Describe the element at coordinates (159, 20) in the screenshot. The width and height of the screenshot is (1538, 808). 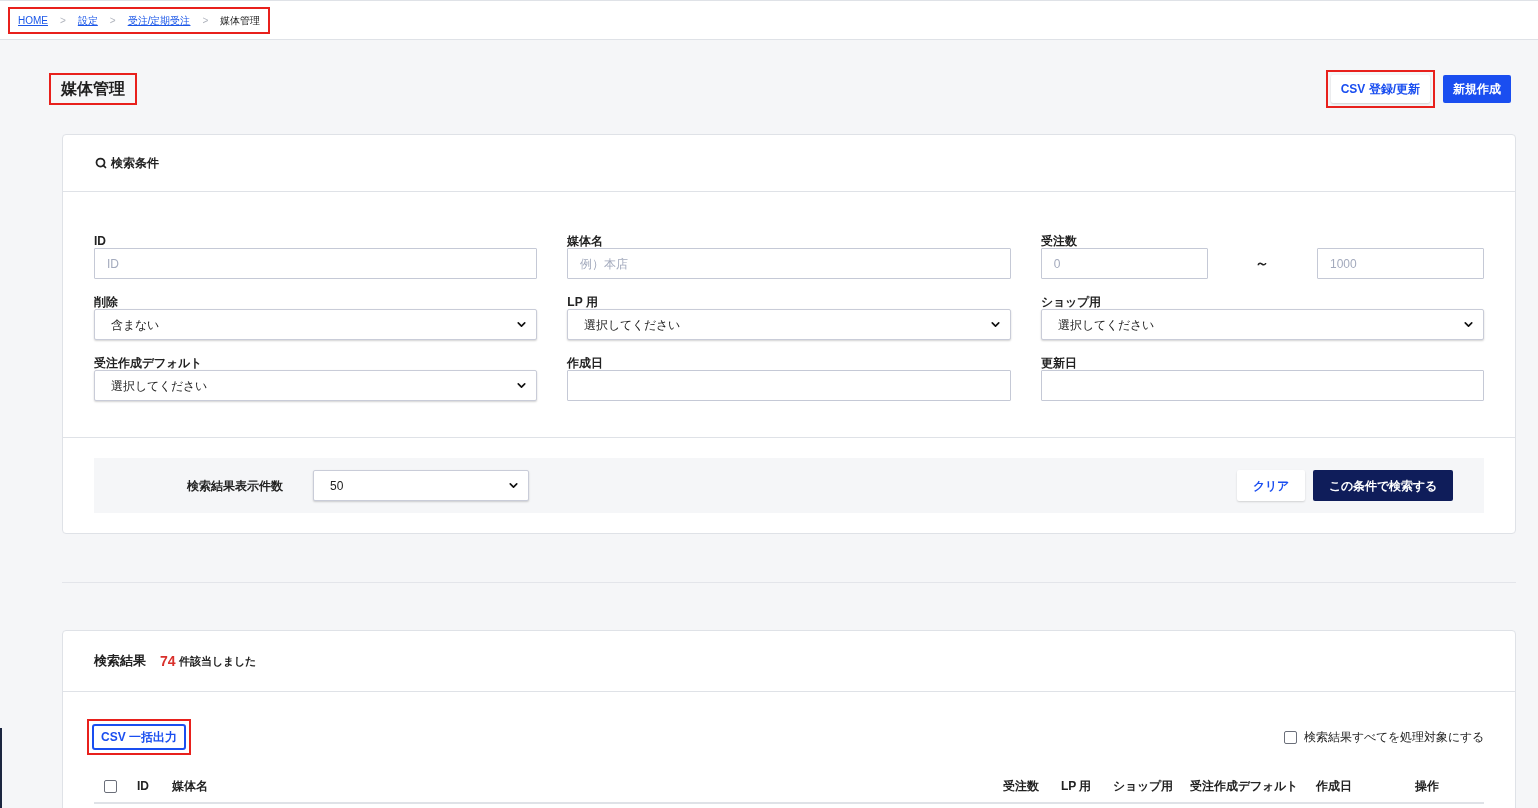
I see `breadcrumb-link: 受注/定期受注` at that location.